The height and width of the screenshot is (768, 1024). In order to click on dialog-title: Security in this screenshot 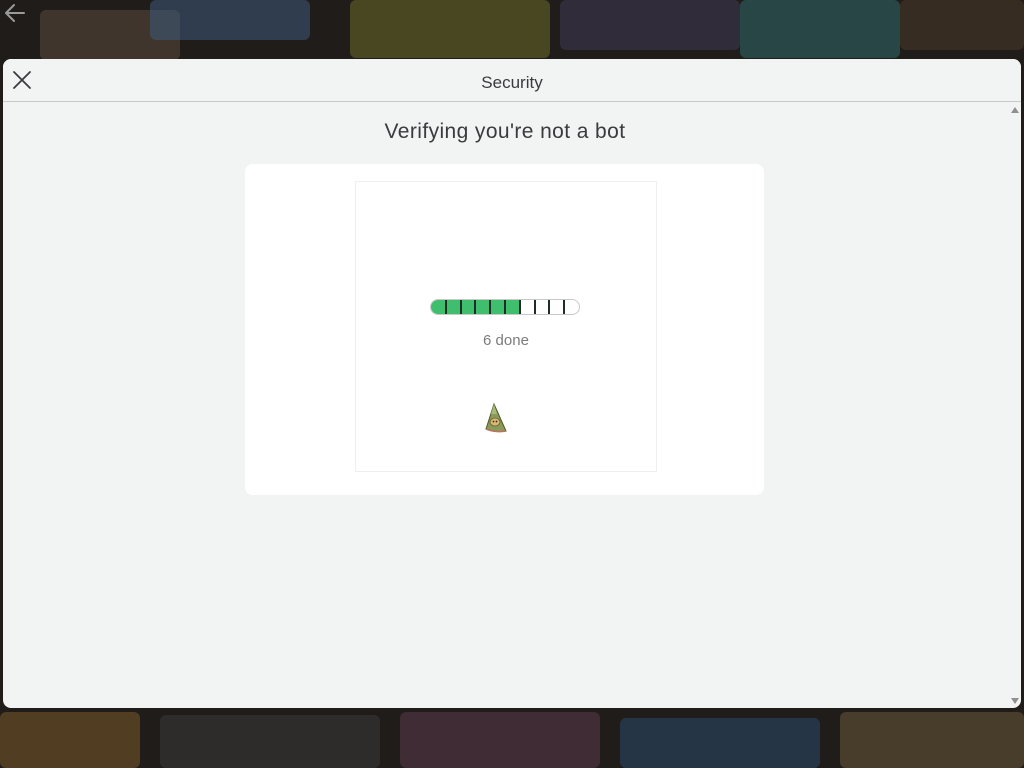, I will do `click(512, 82)`.